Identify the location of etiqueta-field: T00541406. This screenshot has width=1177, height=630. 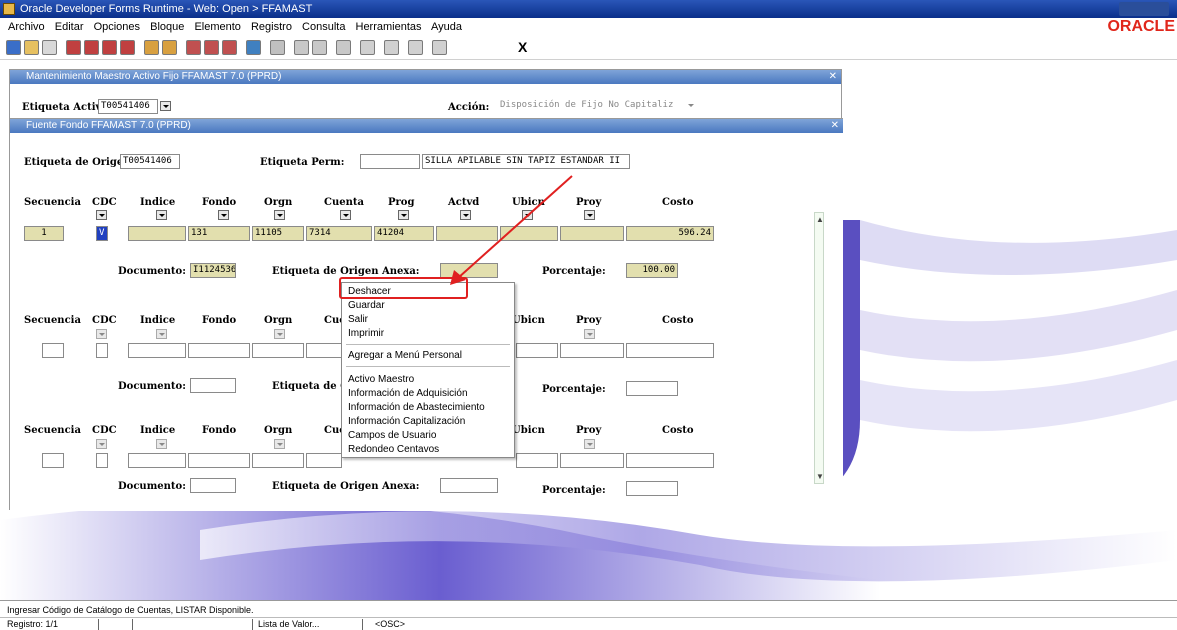
(128, 106).